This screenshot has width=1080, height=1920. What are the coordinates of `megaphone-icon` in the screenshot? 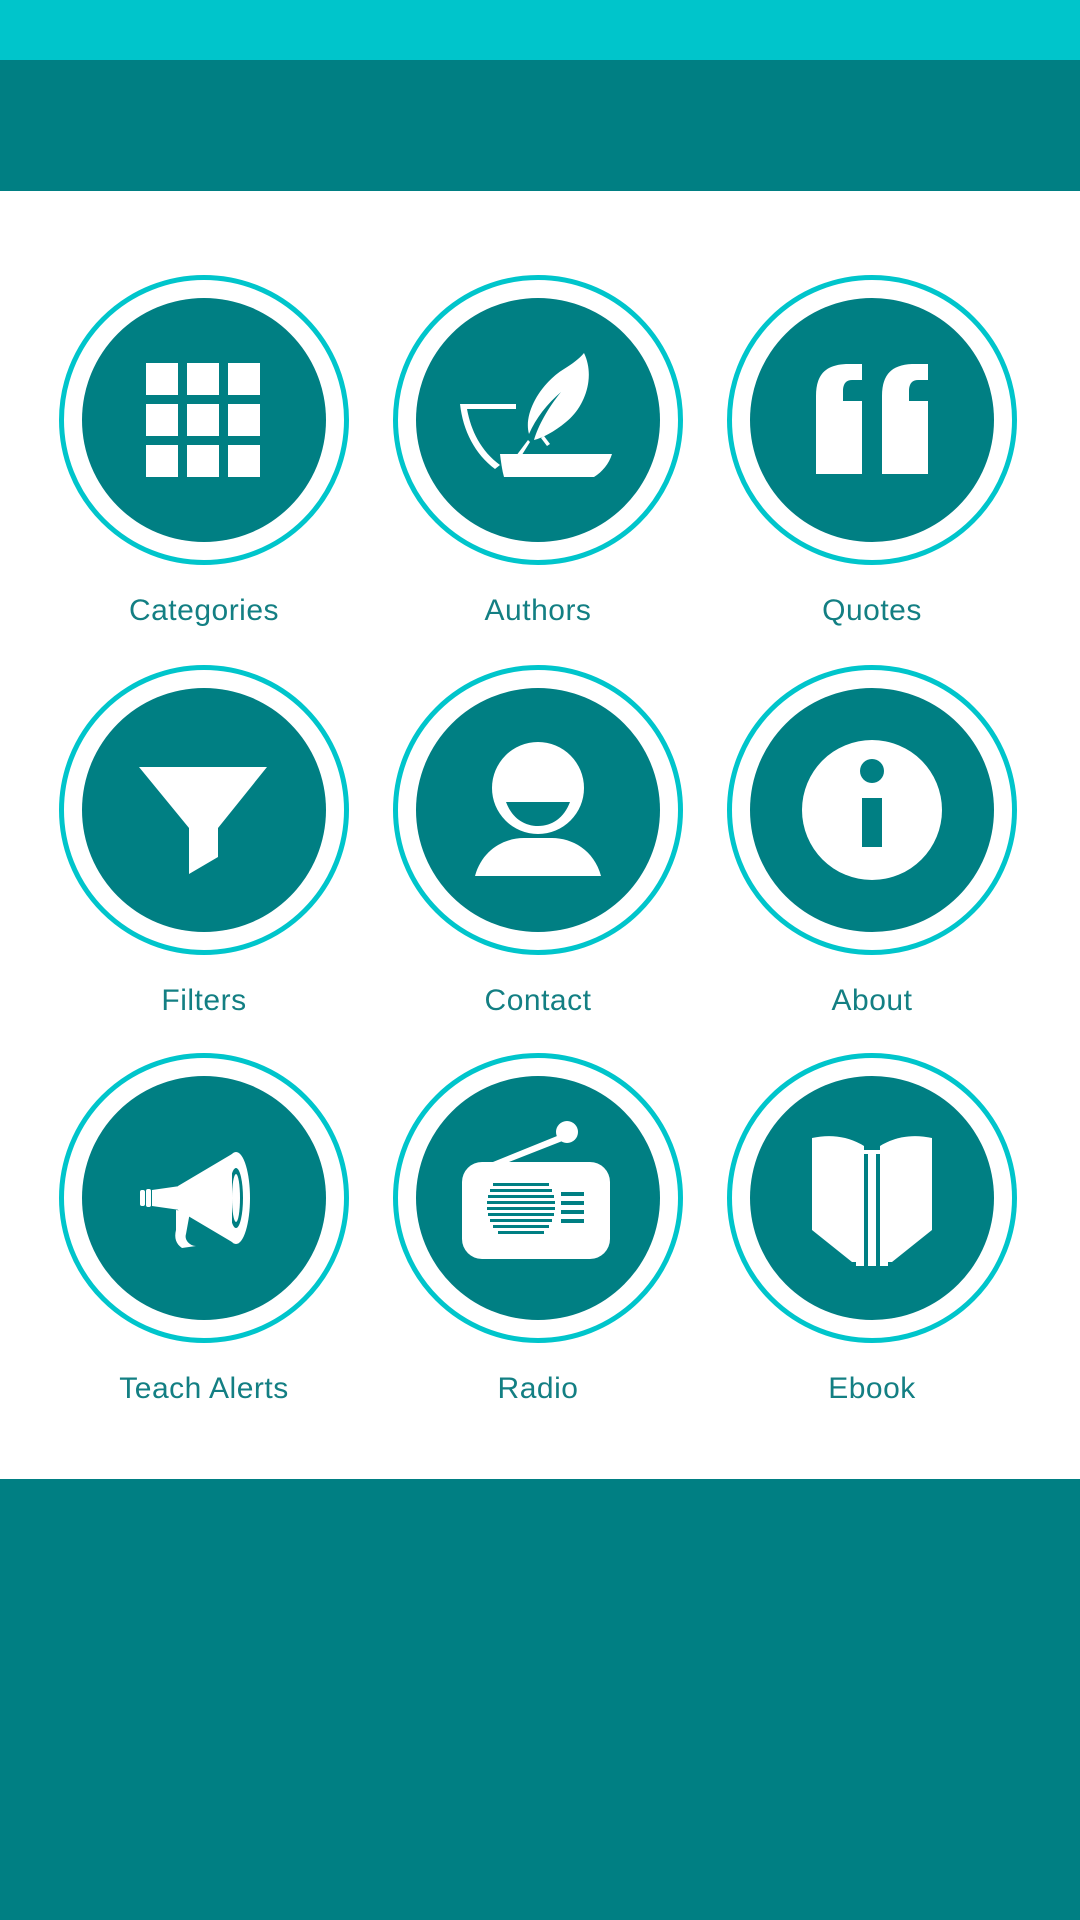 It's located at (204, 1198).